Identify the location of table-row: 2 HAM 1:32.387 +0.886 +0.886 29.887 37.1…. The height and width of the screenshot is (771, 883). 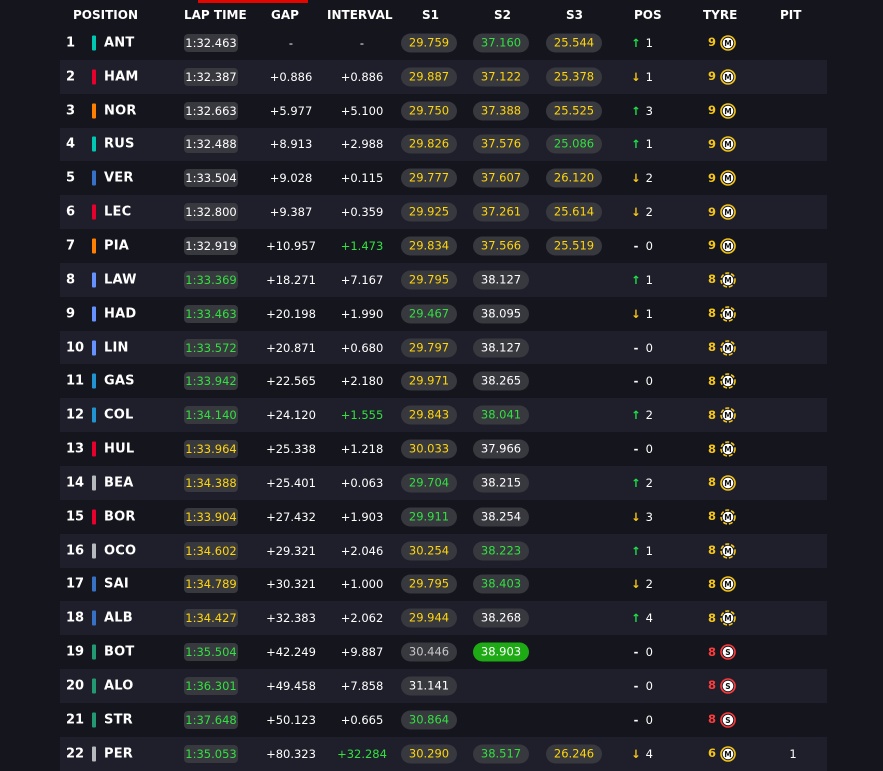
(443, 76).